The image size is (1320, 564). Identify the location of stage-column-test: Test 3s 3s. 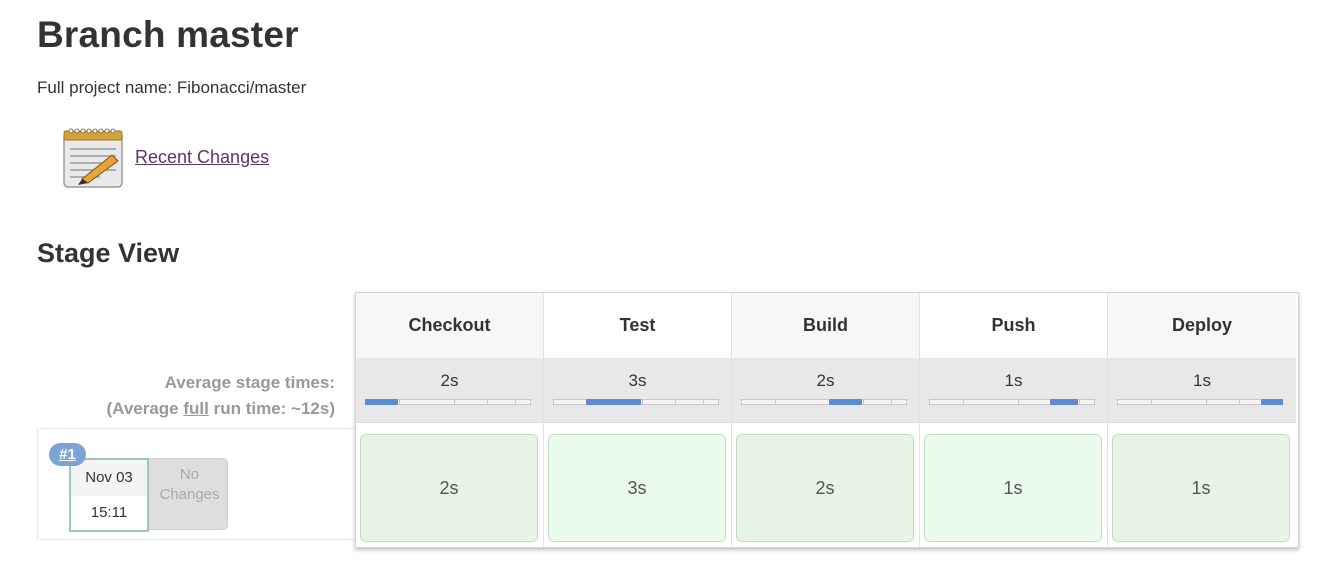
(638, 420).